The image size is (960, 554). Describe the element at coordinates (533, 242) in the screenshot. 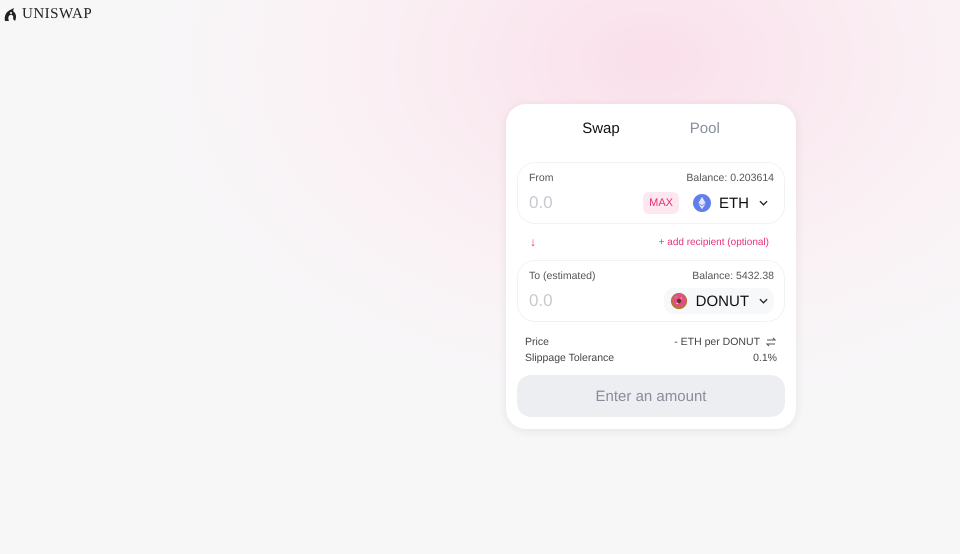

I see `down-arrow: ↓` at that location.